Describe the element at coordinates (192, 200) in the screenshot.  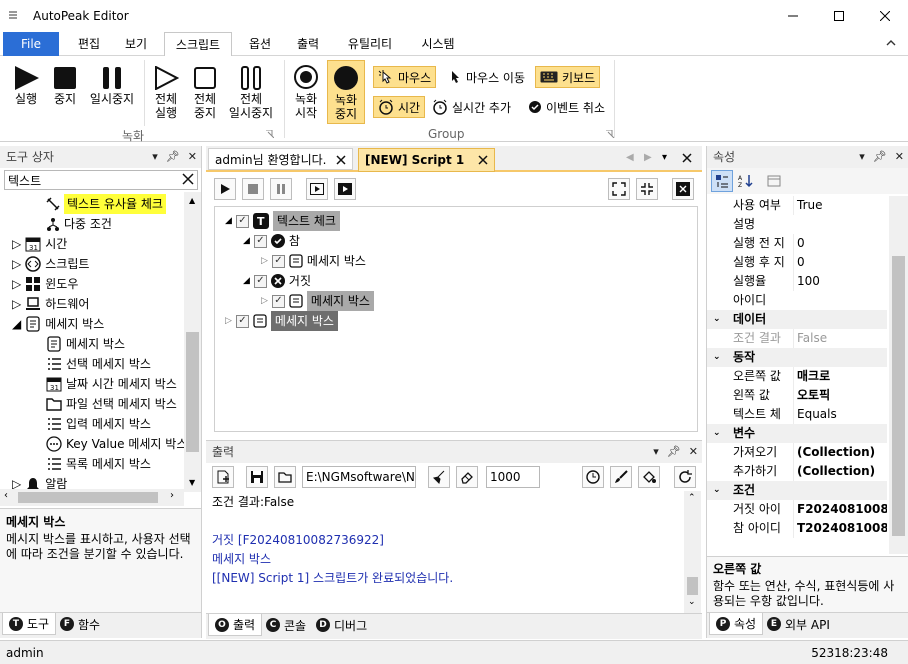
I see `scroll-up-icon: ▲` at that location.